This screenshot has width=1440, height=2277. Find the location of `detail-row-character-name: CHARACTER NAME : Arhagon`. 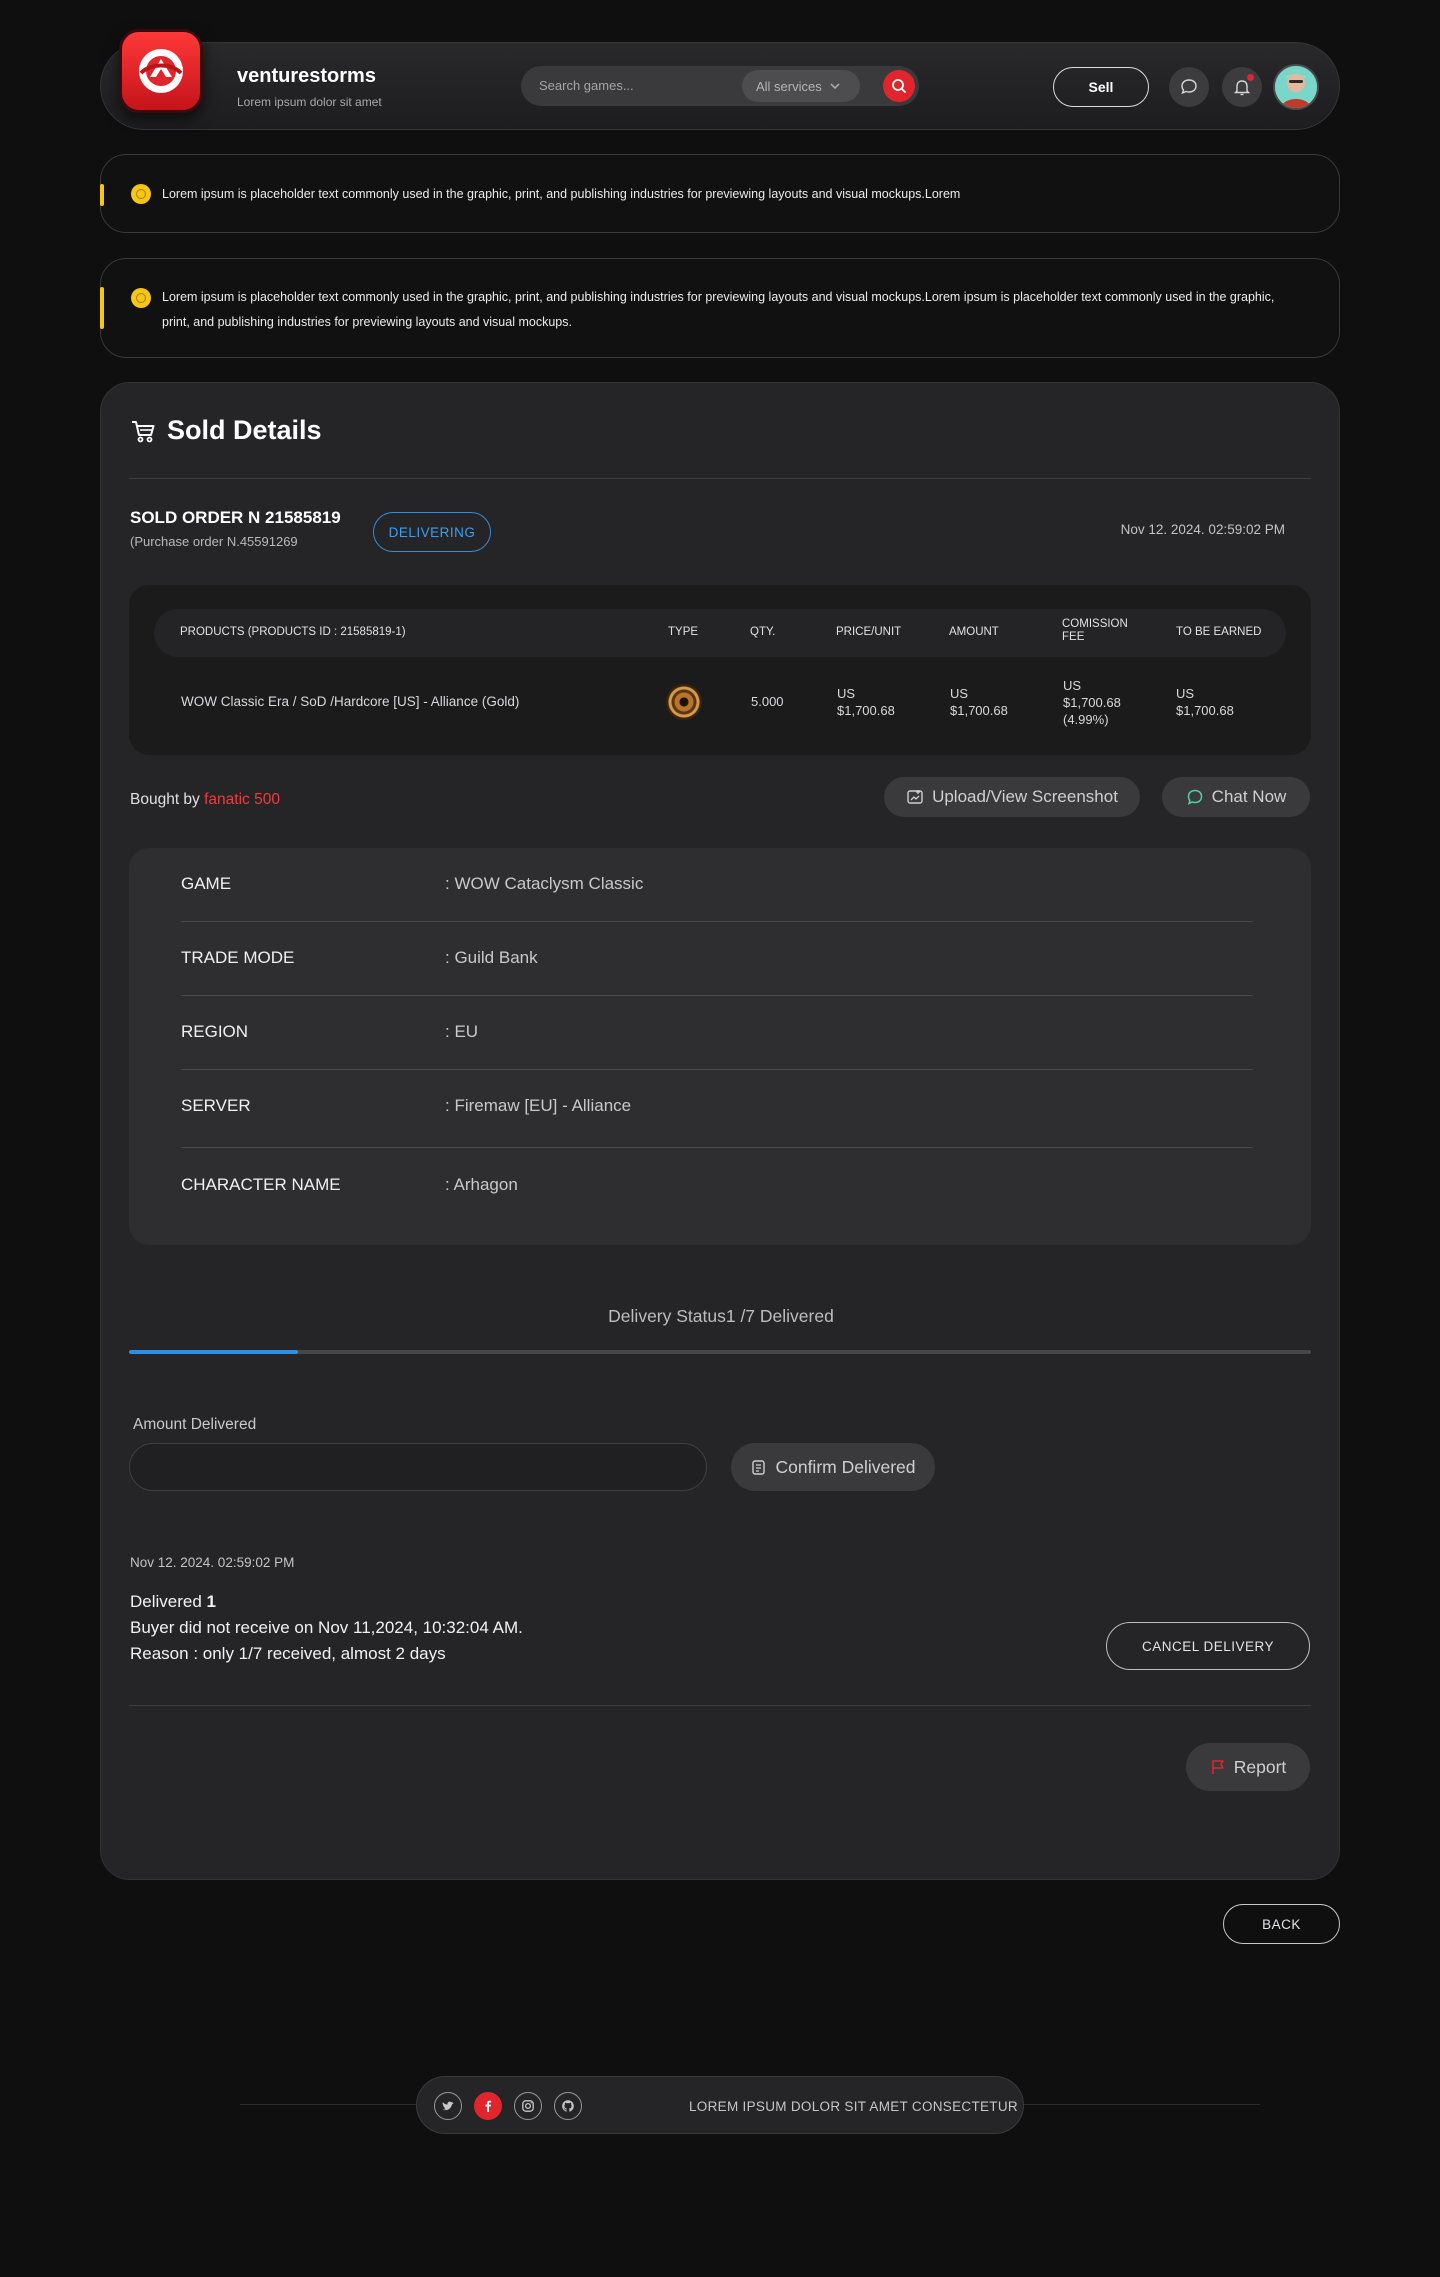

detail-row-character-name: CHARACTER NAME : Arhagon is located at coordinates (717, 1186).